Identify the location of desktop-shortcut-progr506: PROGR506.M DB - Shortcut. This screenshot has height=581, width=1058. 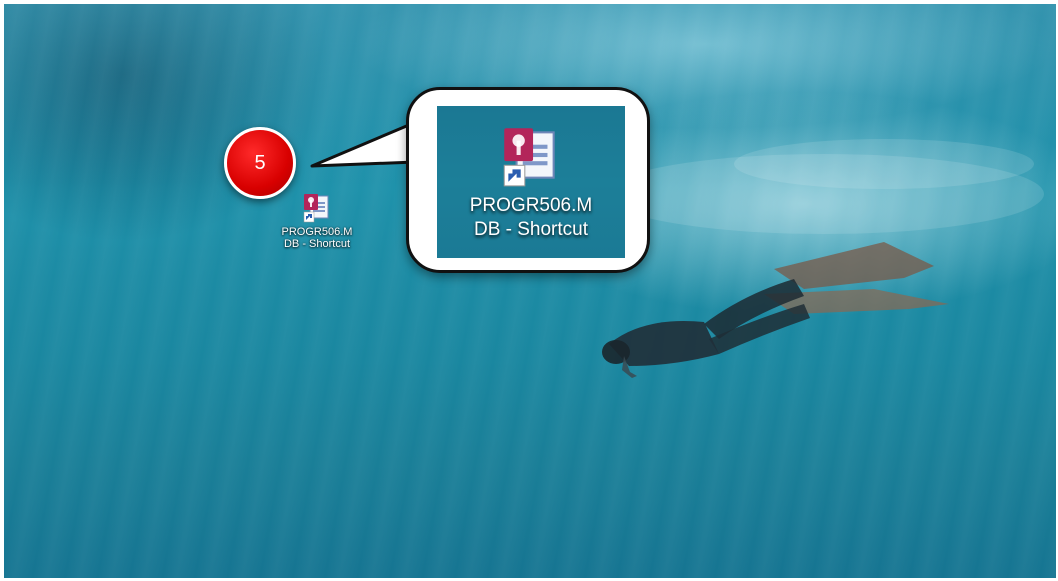
(317, 220).